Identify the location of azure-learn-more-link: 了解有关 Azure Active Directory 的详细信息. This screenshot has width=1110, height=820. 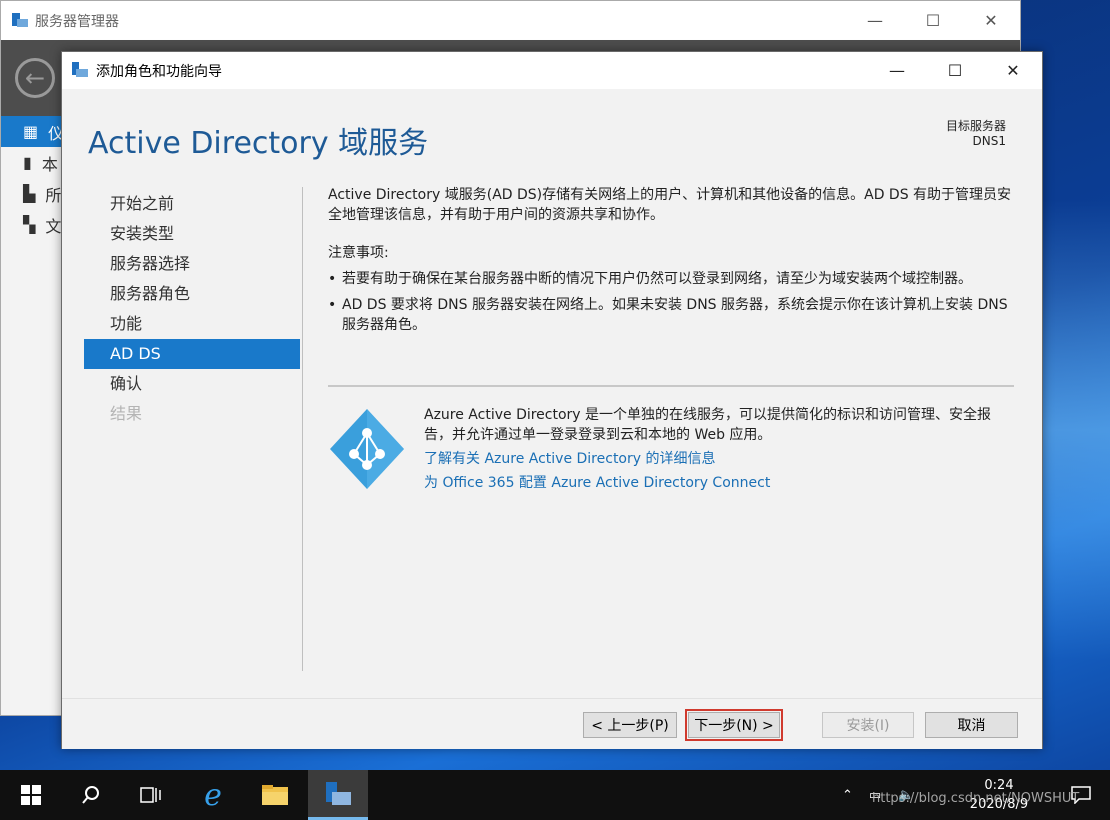
(721, 459).